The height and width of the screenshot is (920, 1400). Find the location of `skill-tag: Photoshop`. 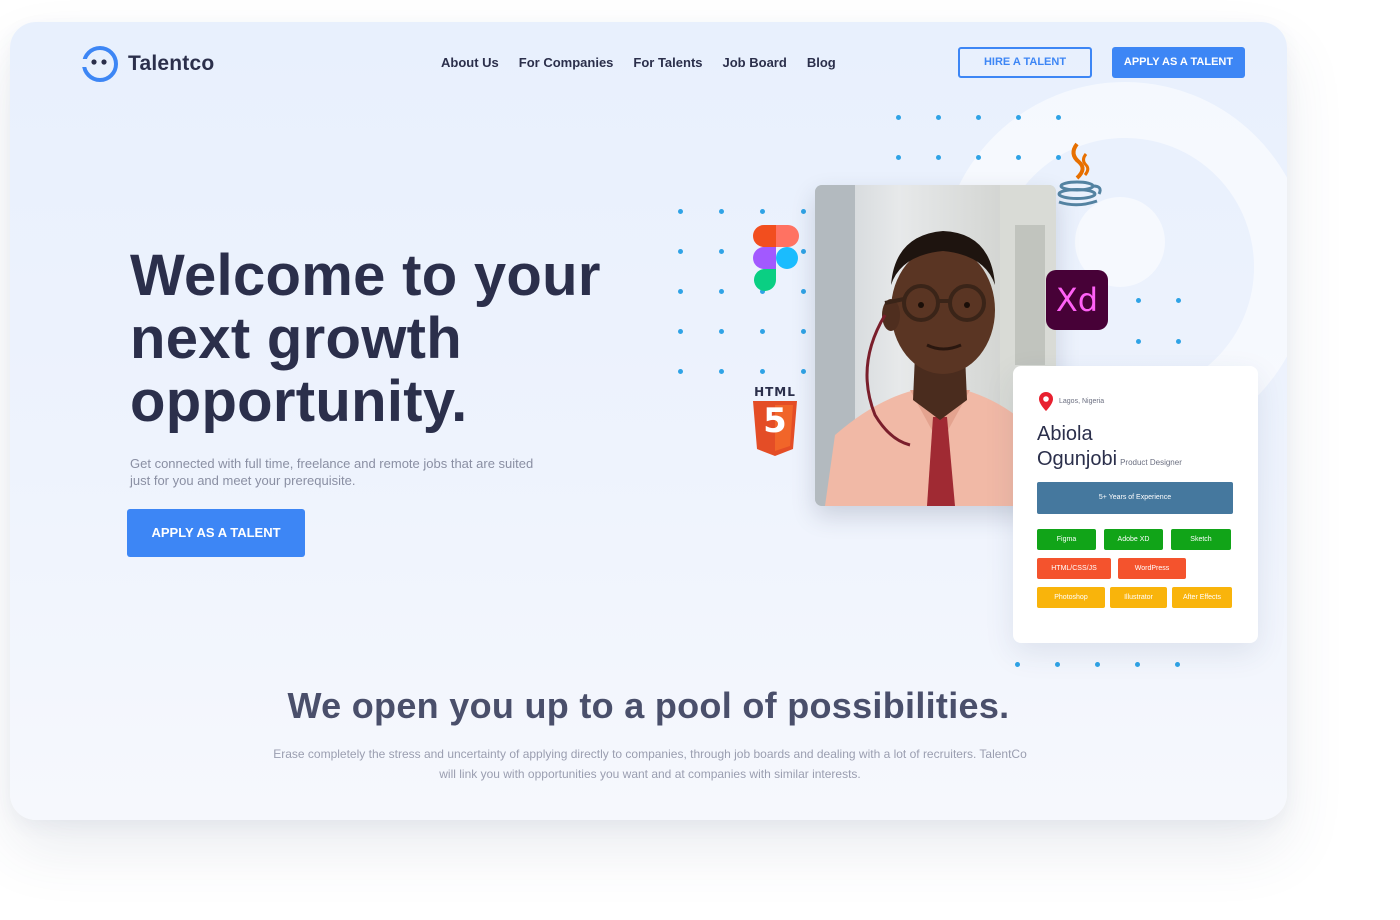

skill-tag: Photoshop is located at coordinates (1071, 597).